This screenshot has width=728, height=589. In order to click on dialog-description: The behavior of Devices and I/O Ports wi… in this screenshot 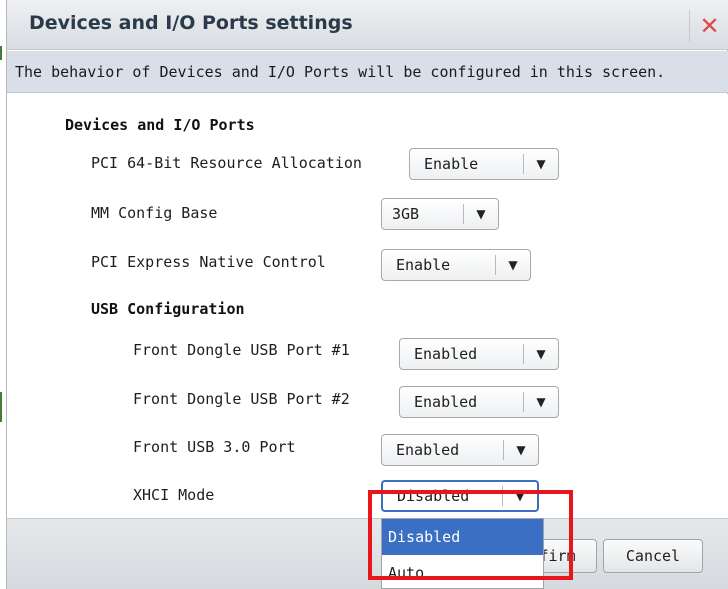, I will do `click(340, 72)`.